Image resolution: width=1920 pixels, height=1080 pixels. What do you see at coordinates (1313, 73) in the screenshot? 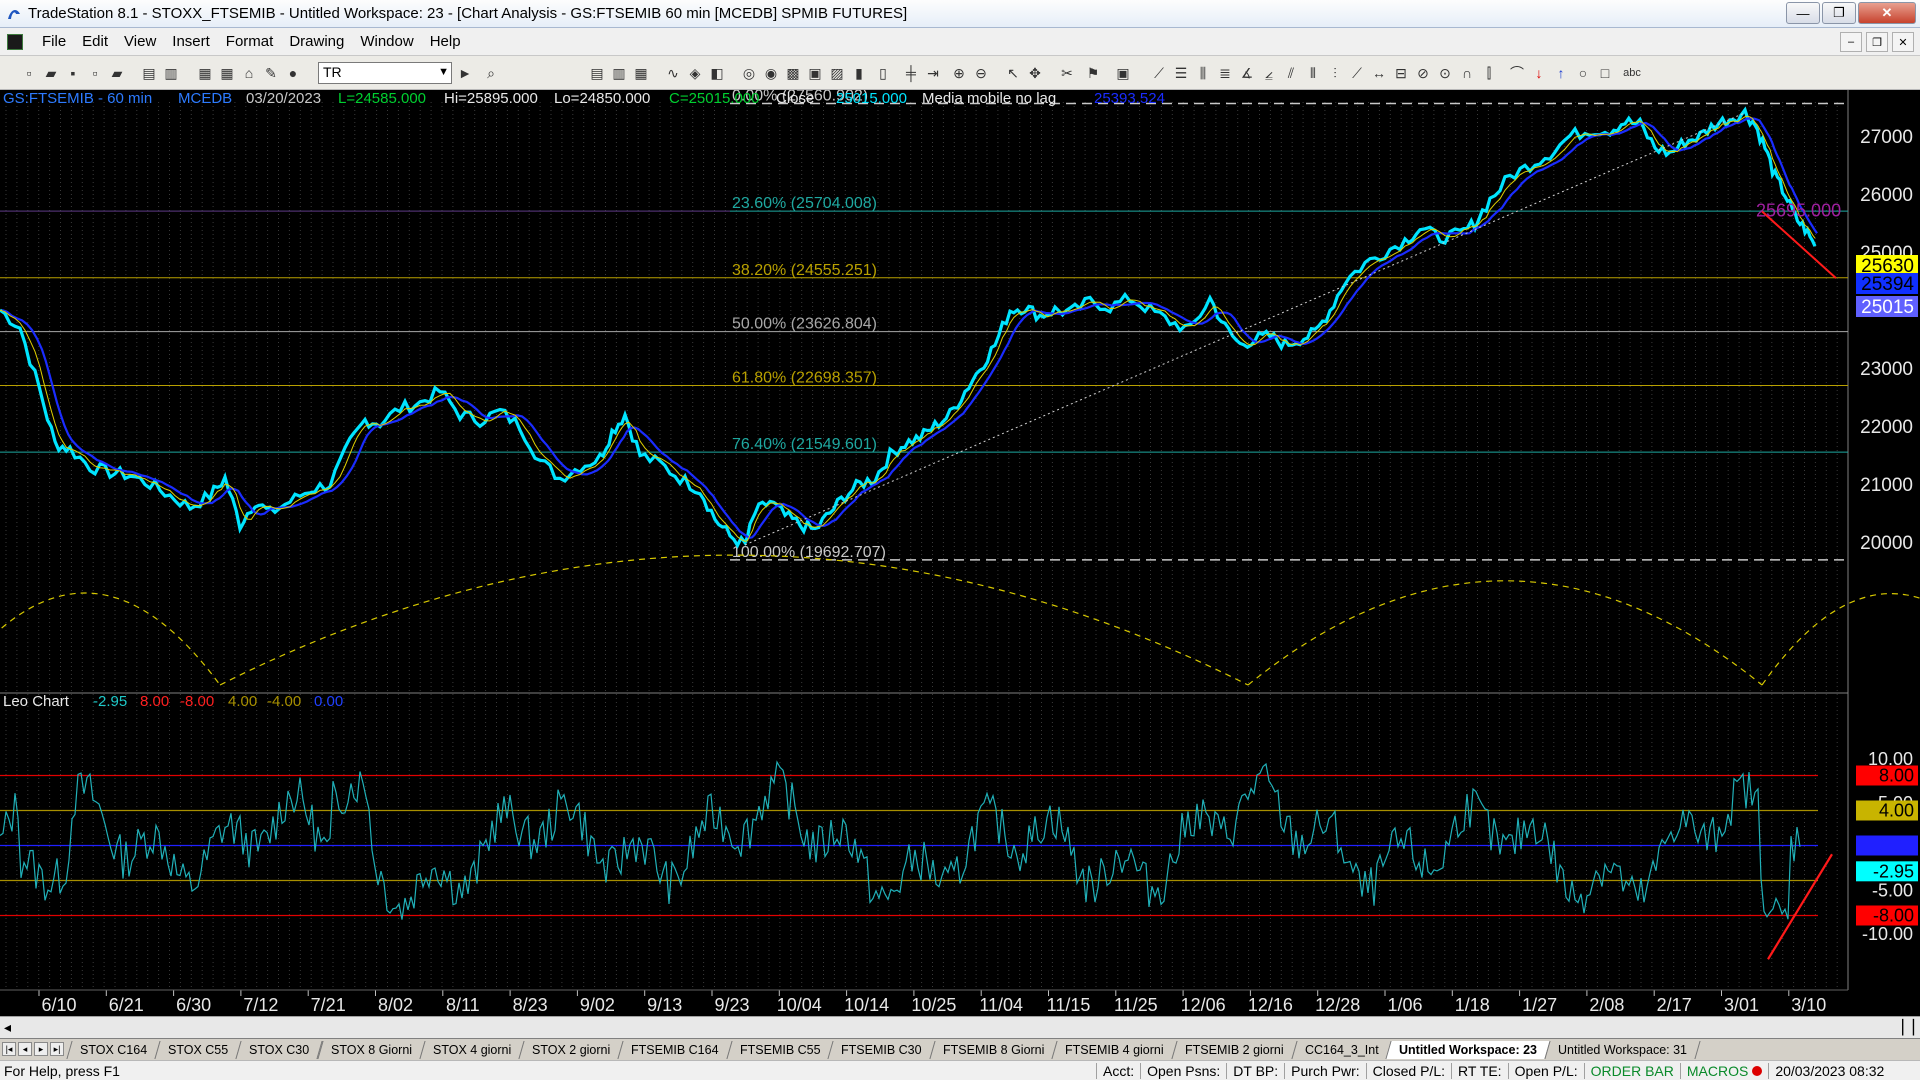
I see `cycle-lines-icon: ⦀` at bounding box center [1313, 73].